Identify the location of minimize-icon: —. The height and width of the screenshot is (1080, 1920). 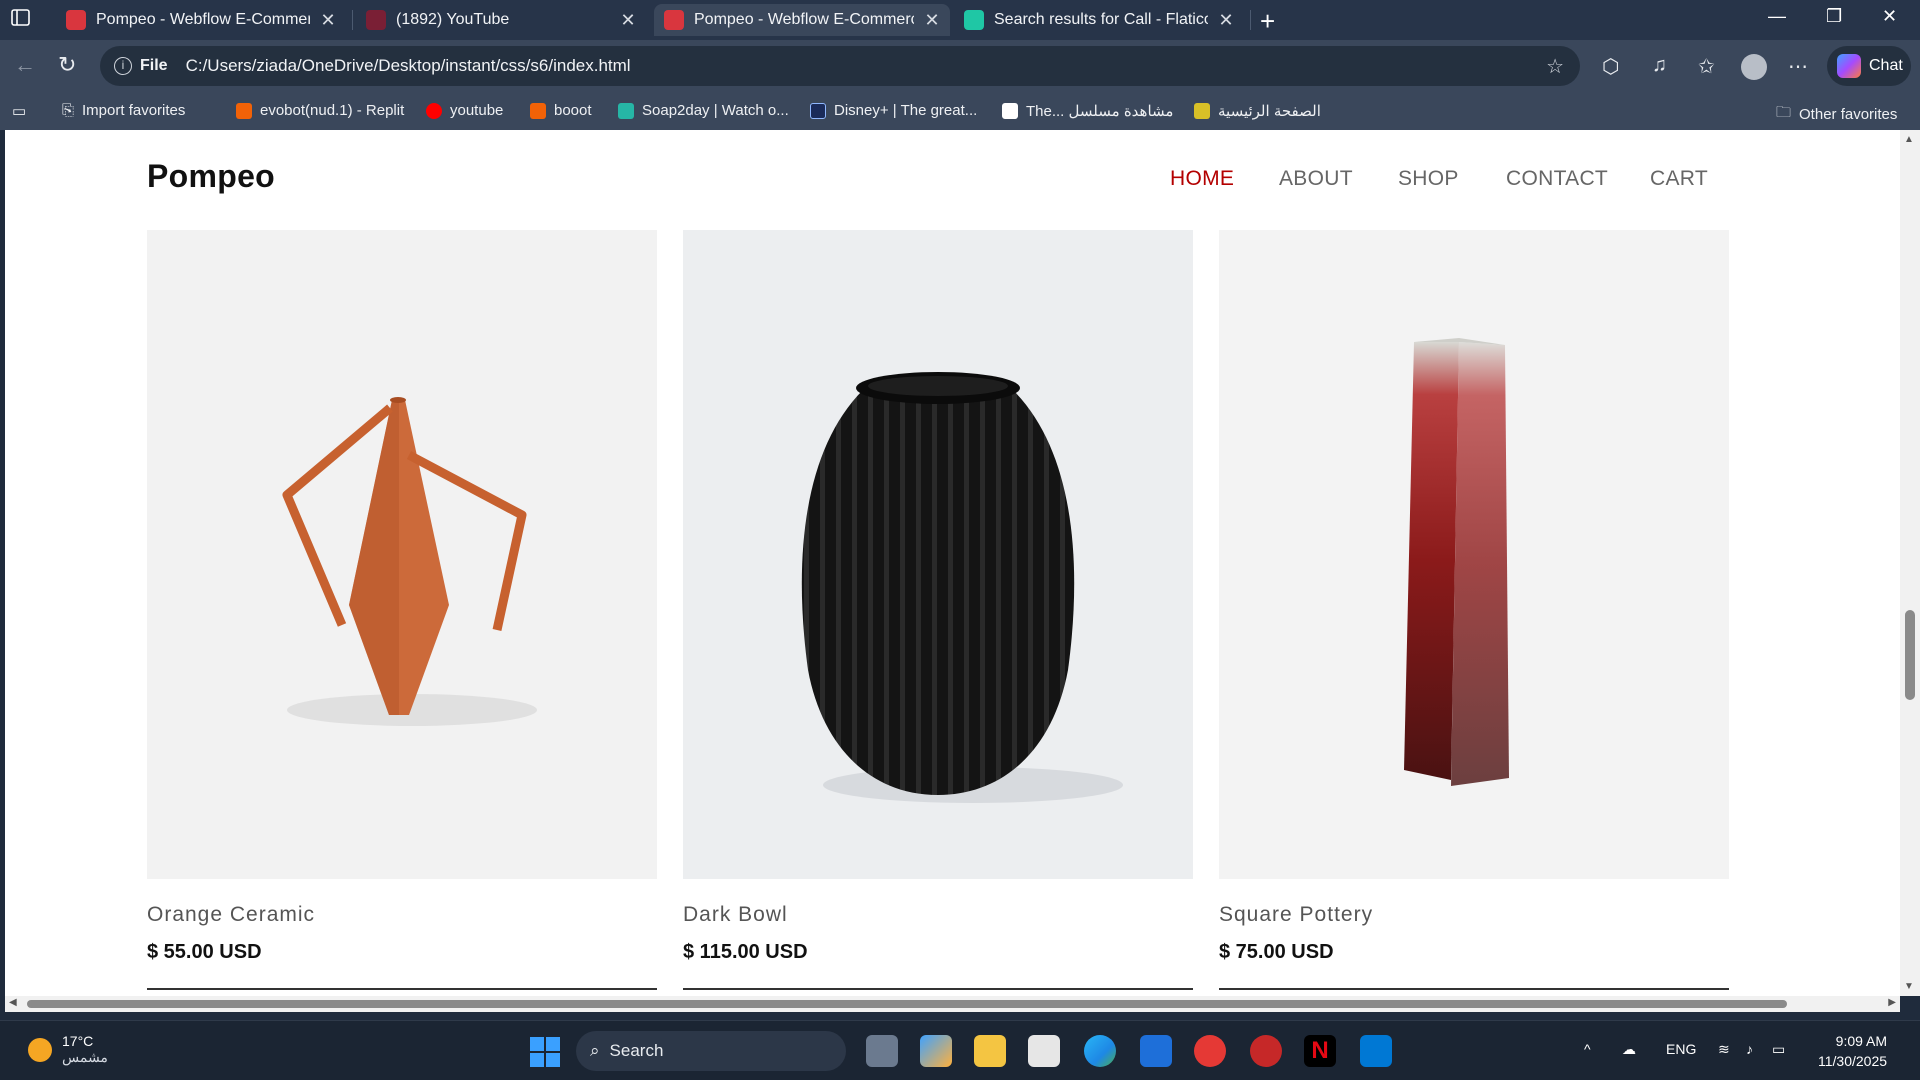
(1777, 16).